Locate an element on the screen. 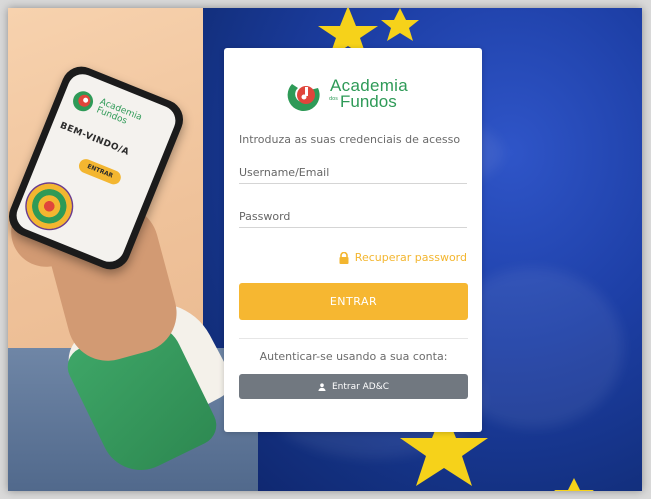  password-field is located at coordinates (353, 216).